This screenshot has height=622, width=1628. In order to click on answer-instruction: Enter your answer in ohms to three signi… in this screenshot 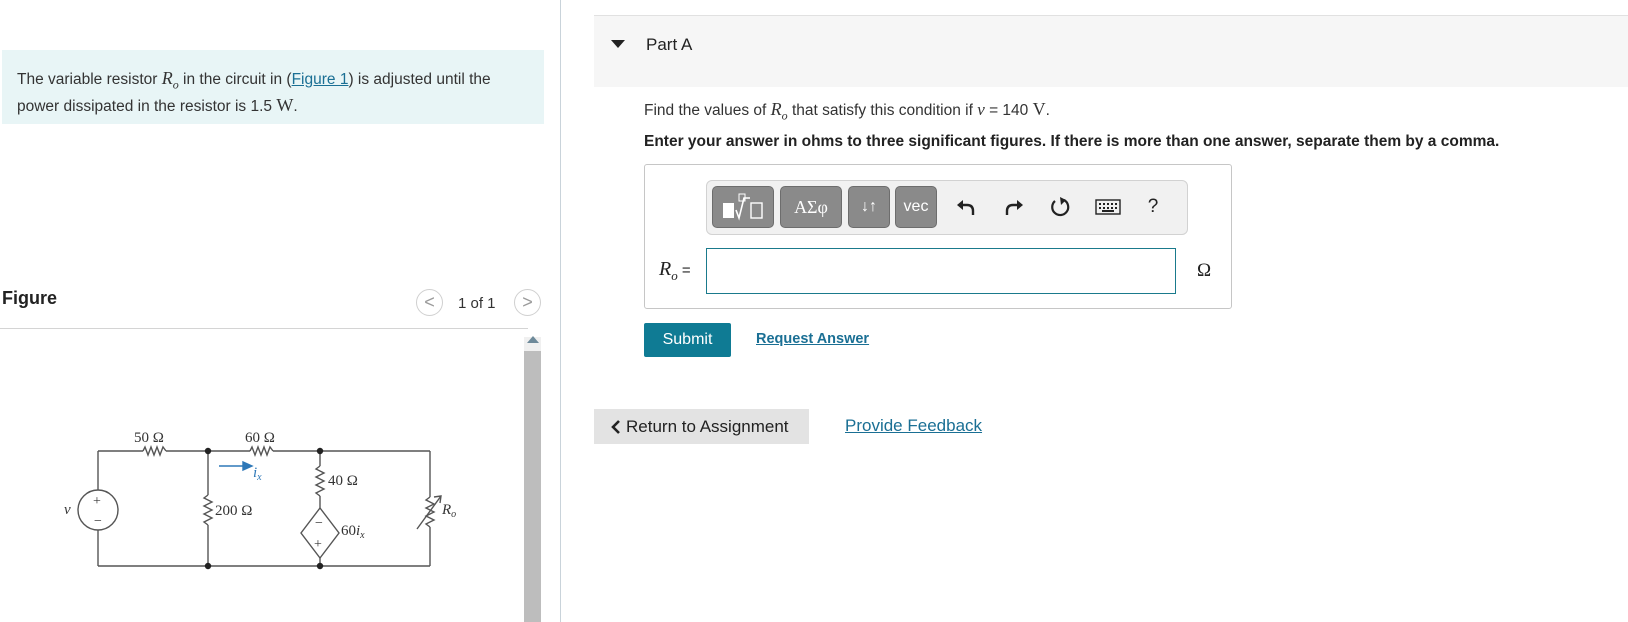, I will do `click(1072, 141)`.